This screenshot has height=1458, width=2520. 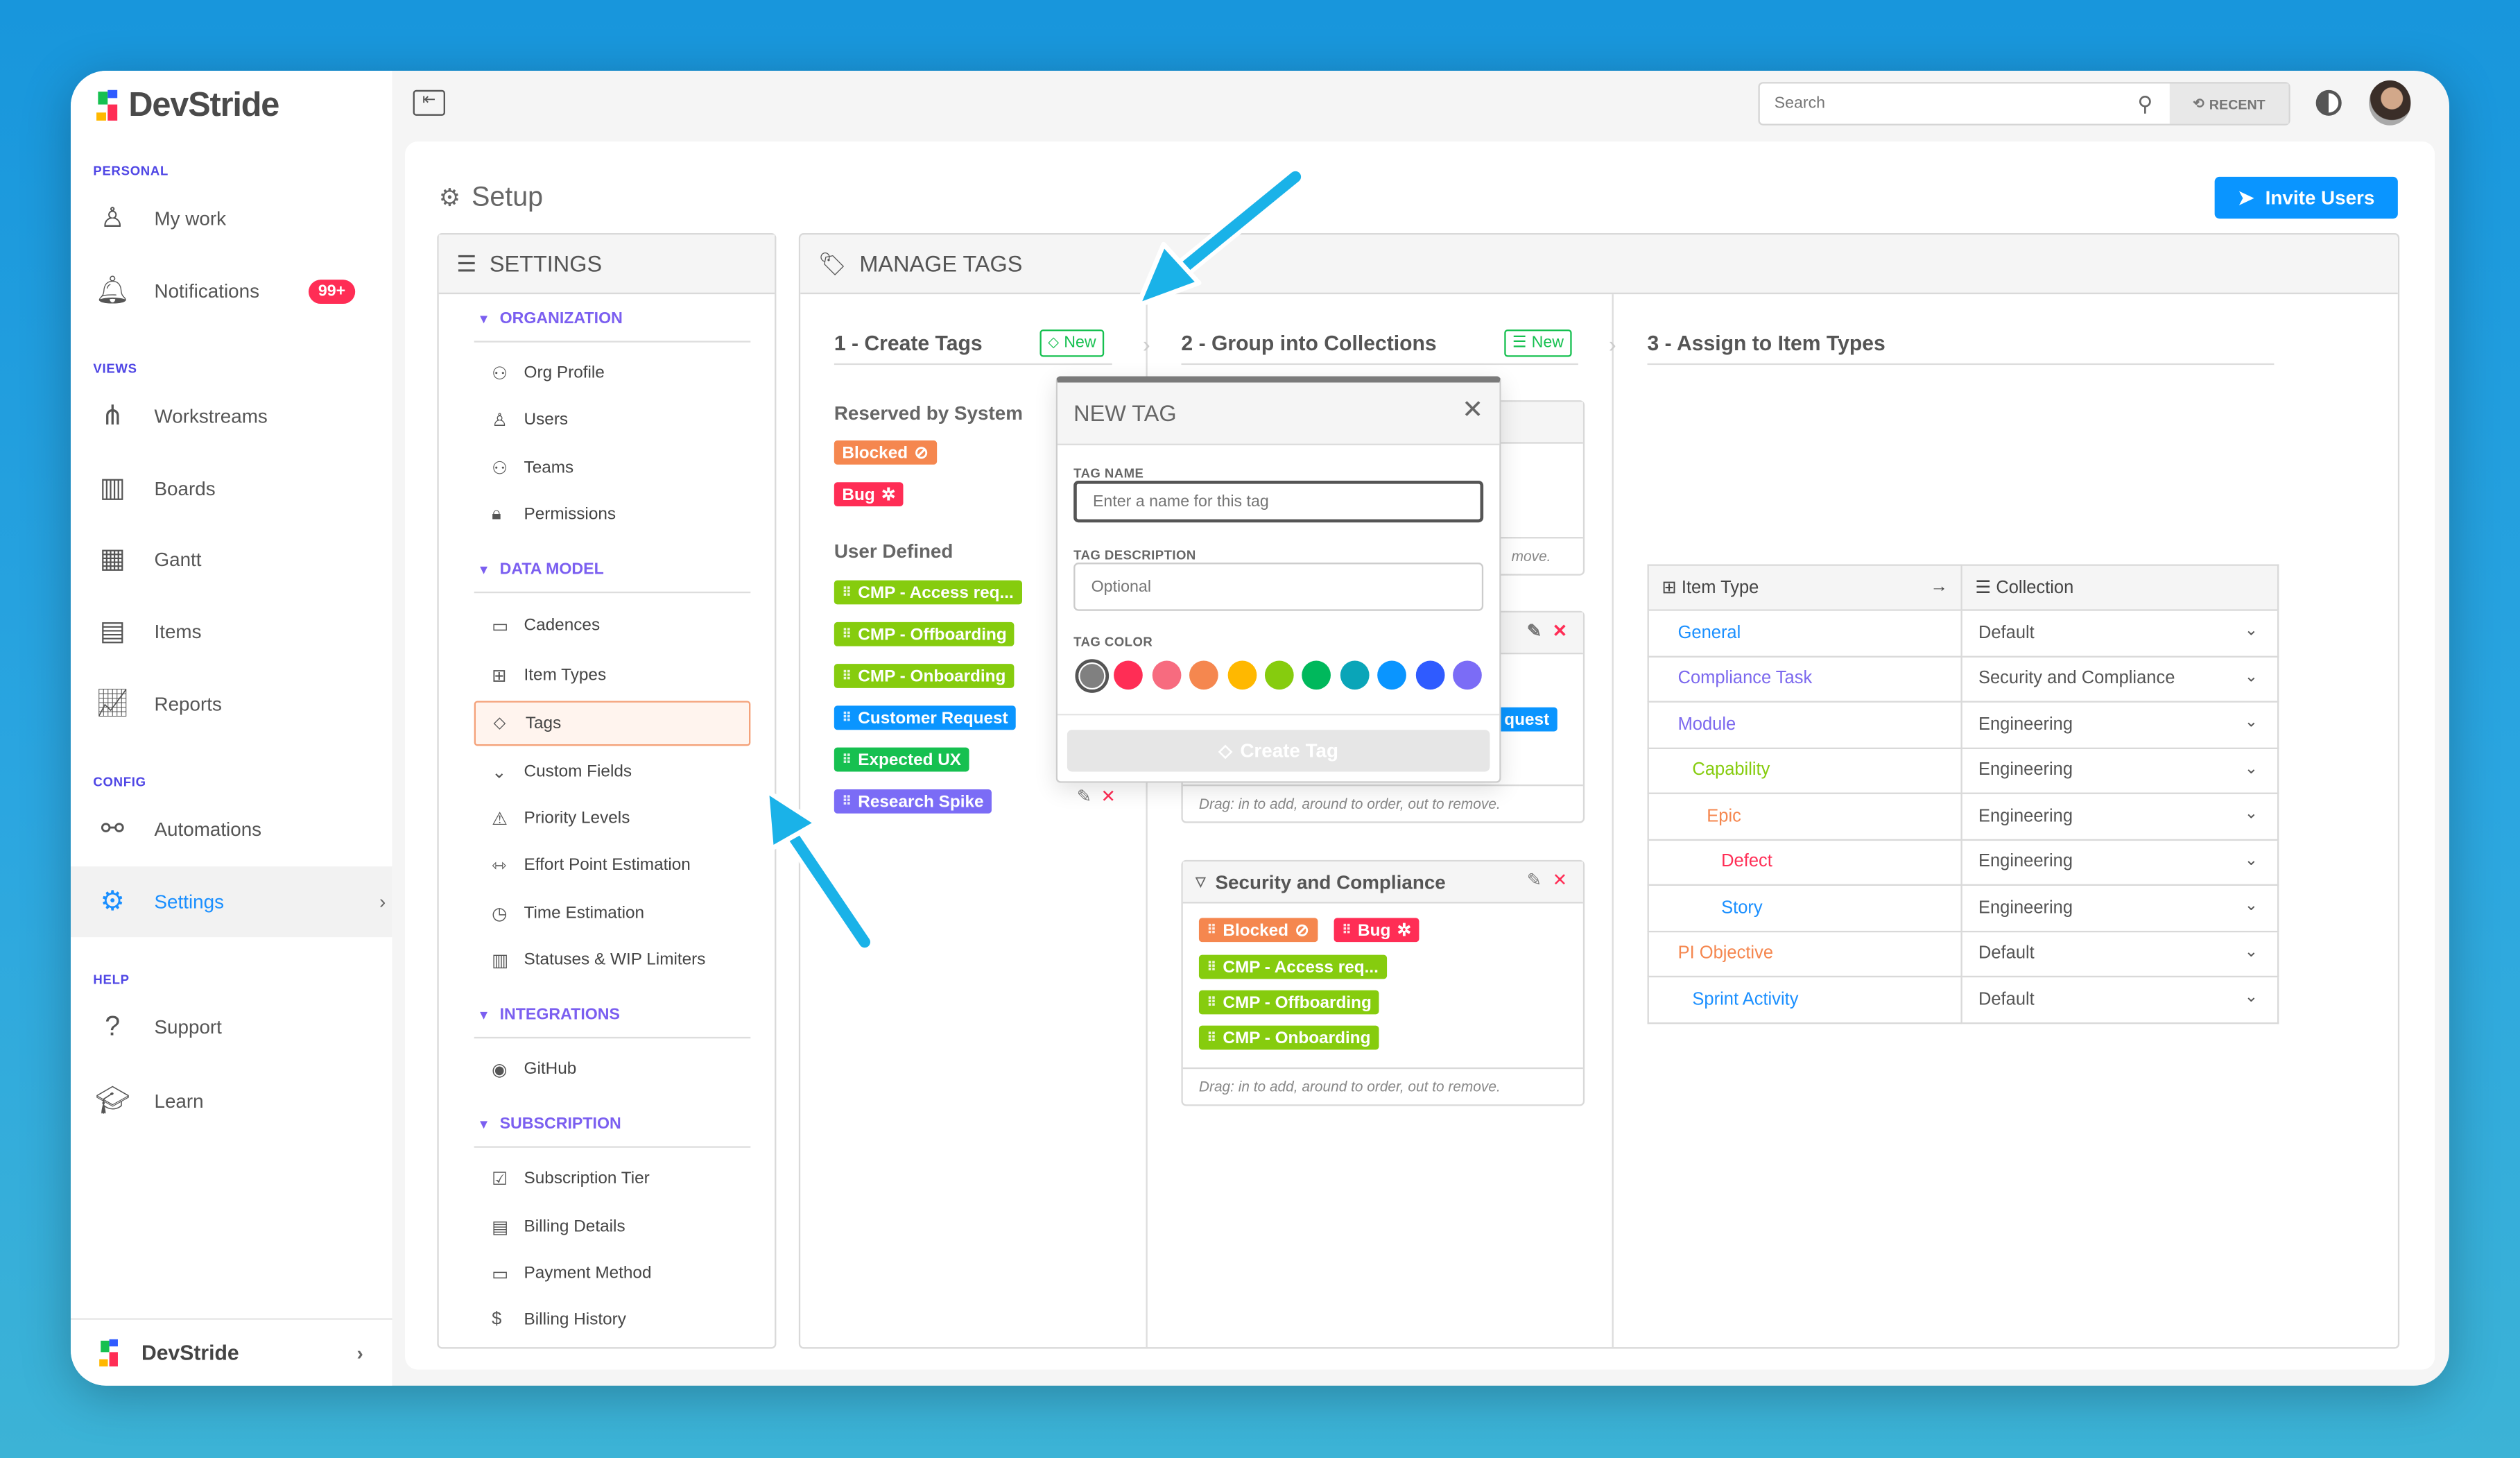 I want to click on arrow-pointing-to-tags-setting, so click(x=819, y=870).